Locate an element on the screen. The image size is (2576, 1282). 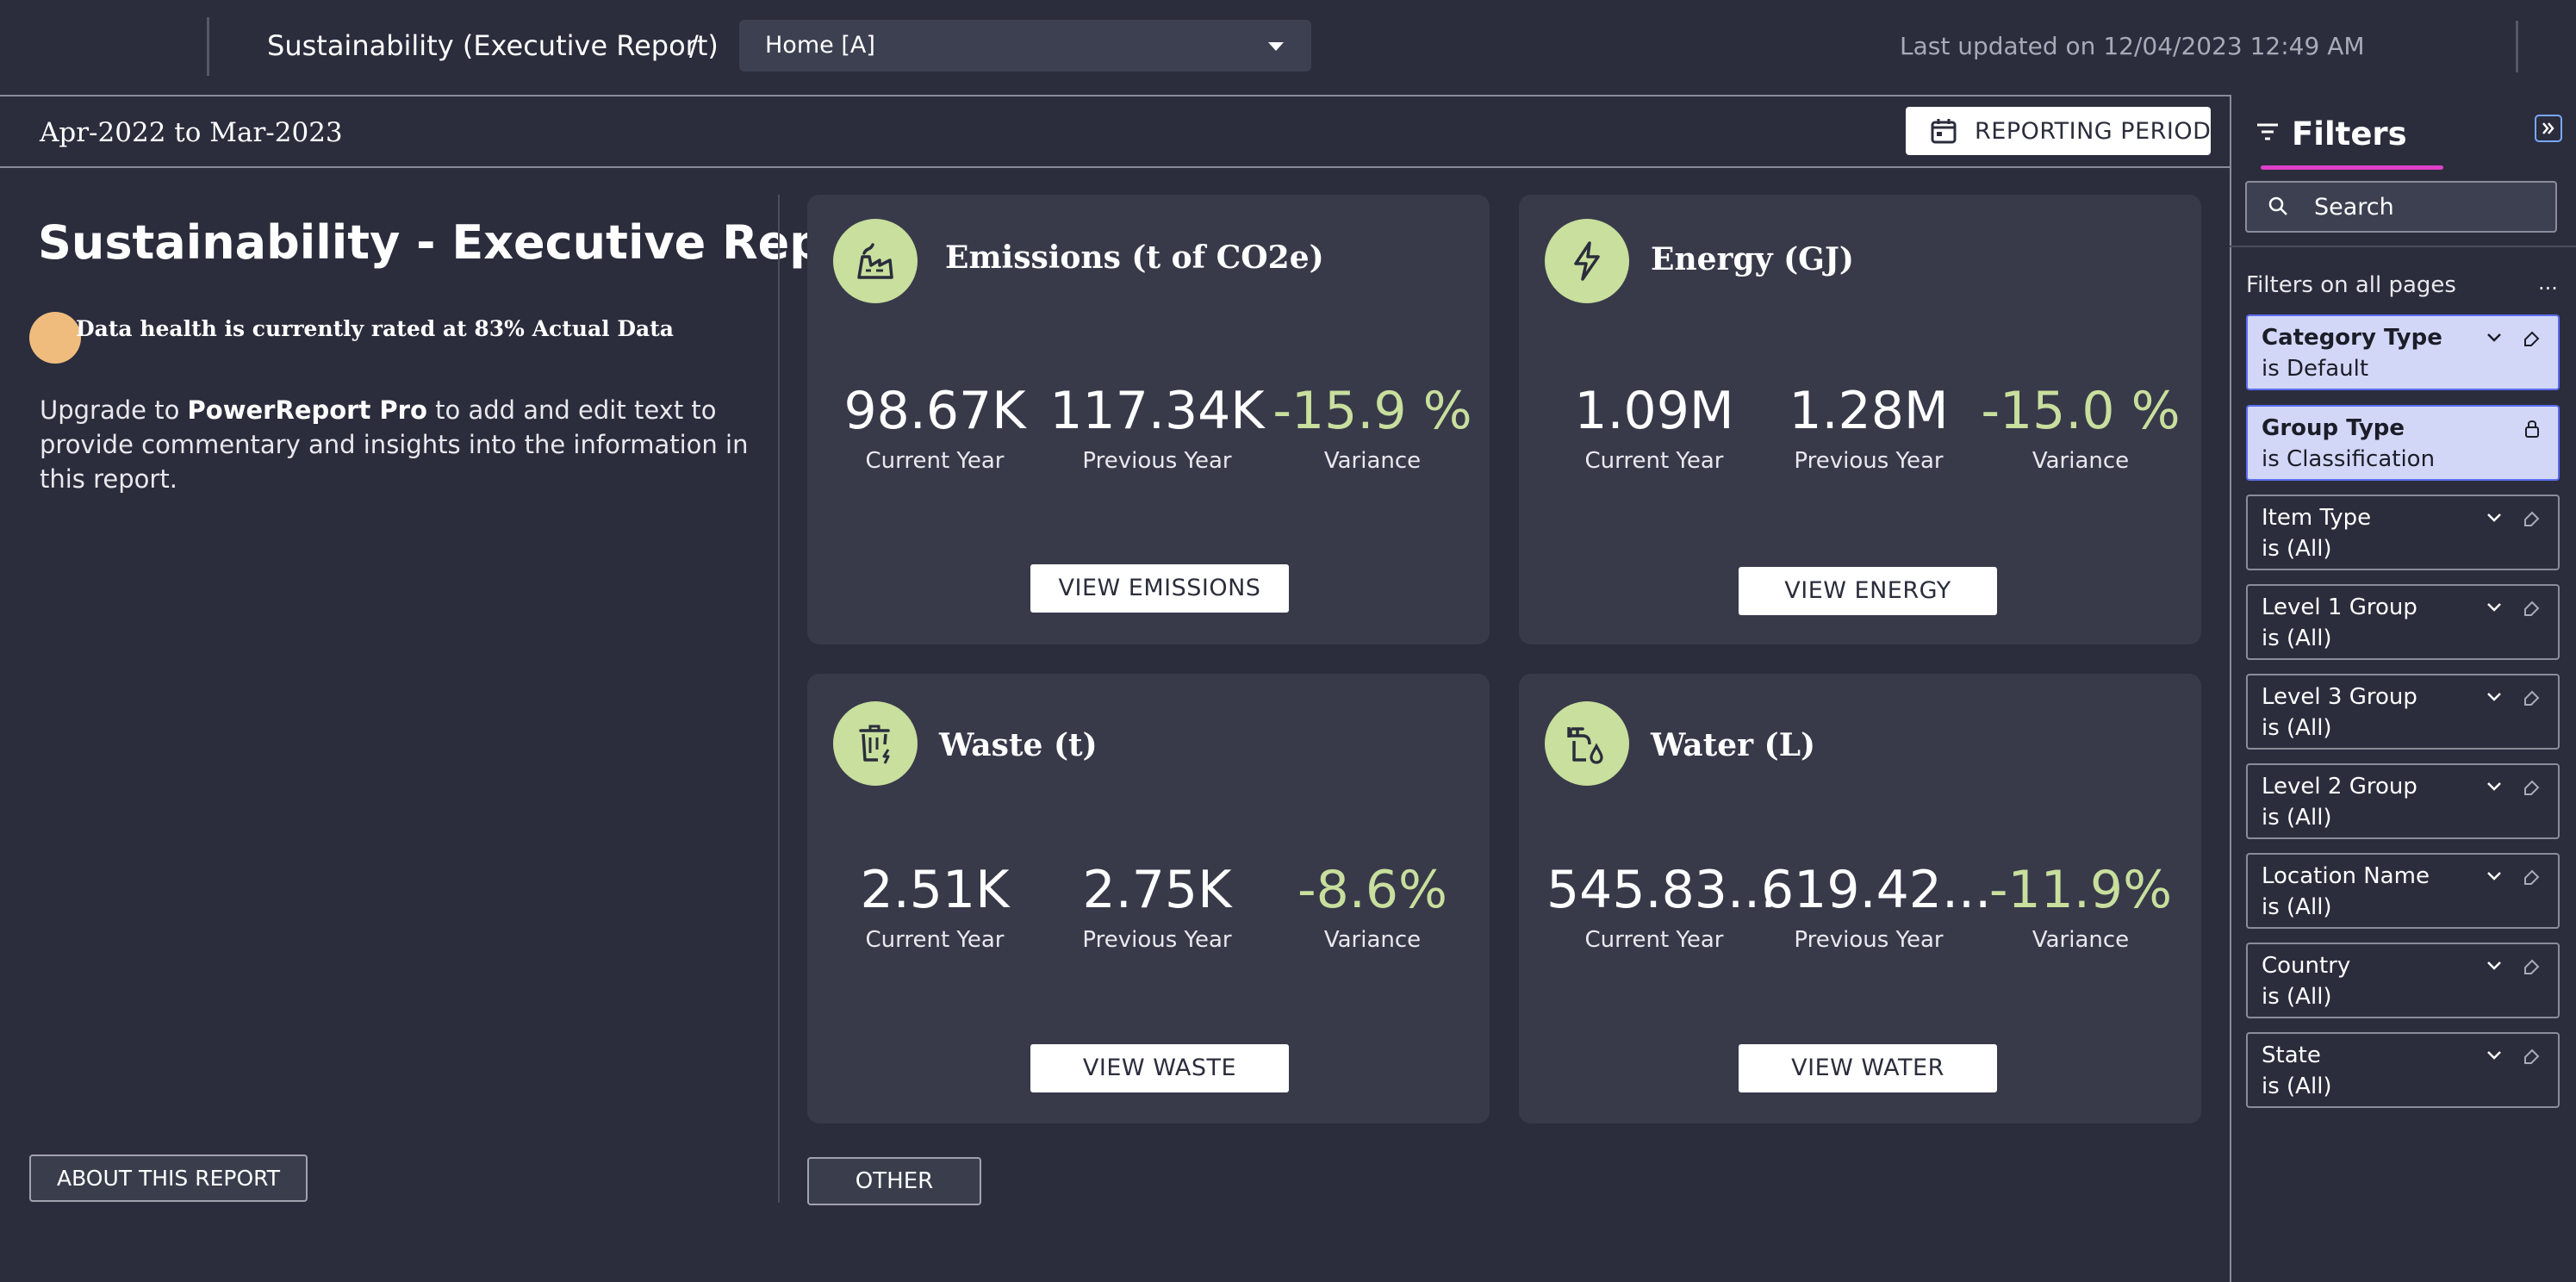
water-variance-label: Variance is located at coordinates (2081, 940).